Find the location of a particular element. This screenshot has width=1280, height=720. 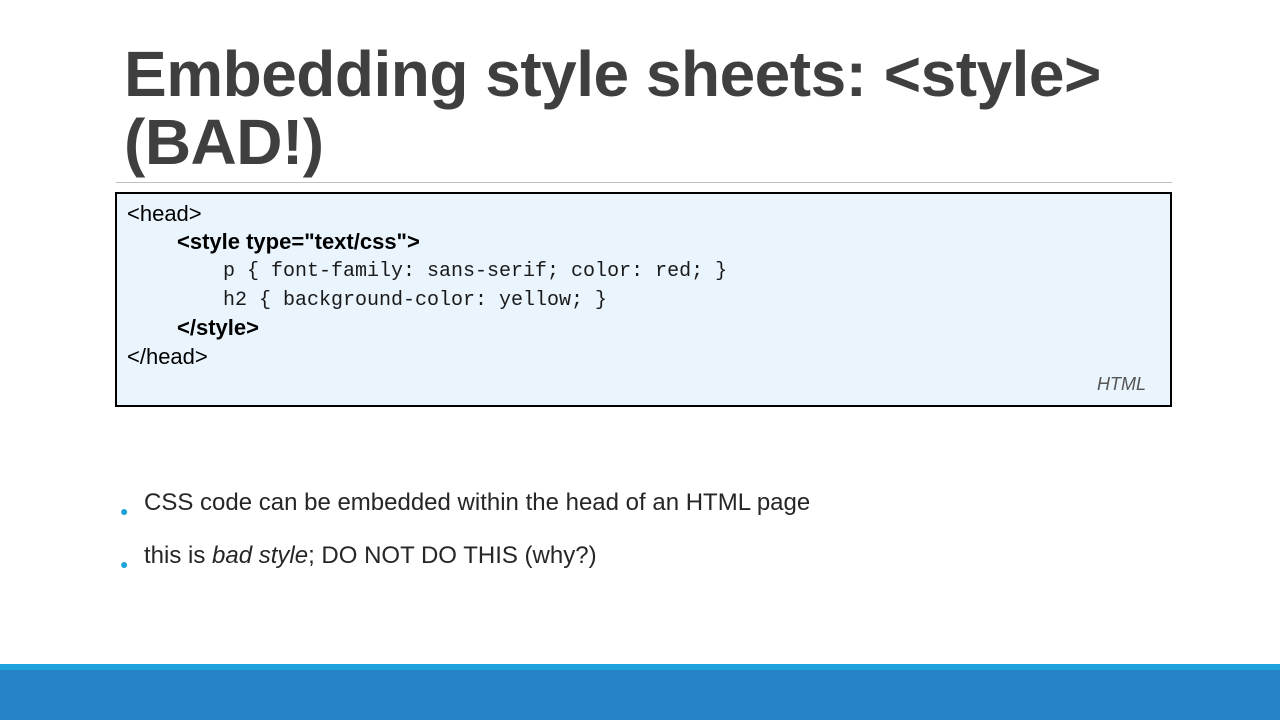

bullet-text-start: this is is located at coordinates (178, 555).